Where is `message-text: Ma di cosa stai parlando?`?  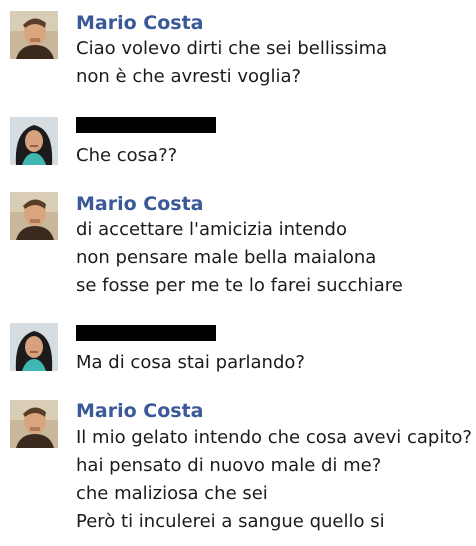 message-text: Ma di cosa stai parlando? is located at coordinates (273, 363).